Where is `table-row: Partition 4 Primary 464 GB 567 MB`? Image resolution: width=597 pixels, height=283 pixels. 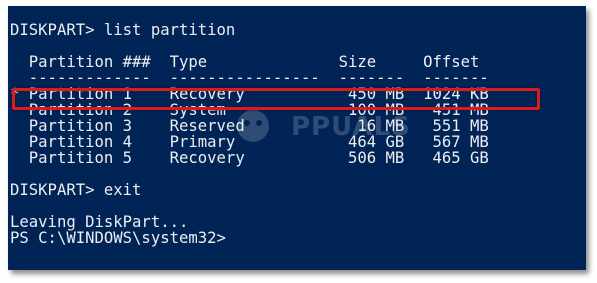 table-row: Partition 4 Primary 464 GB 567 MB is located at coordinates (249, 142).